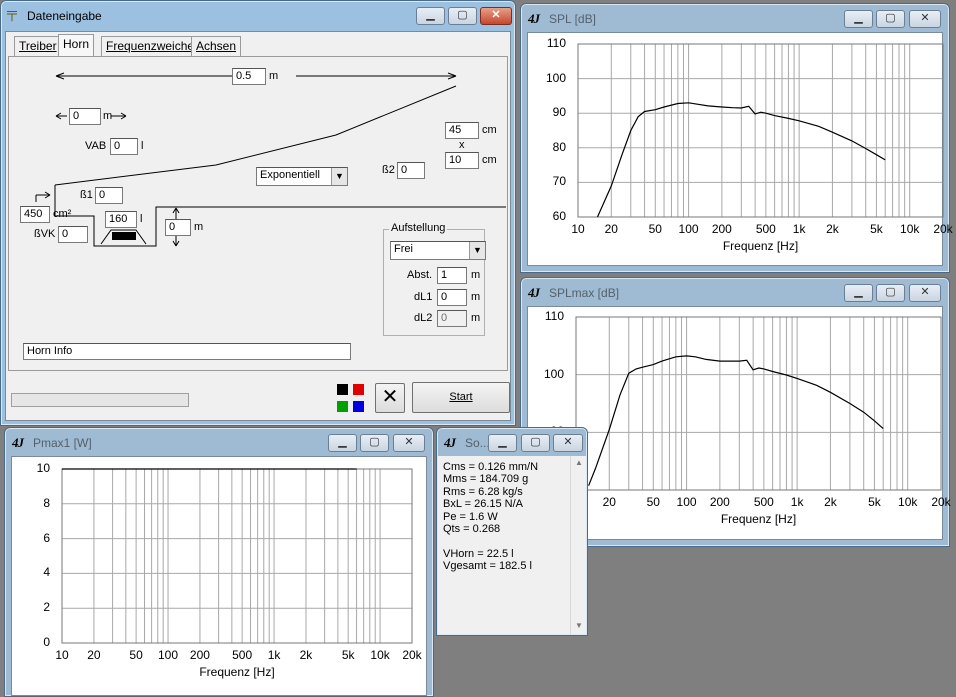  Describe the element at coordinates (472, 528) in the screenshot. I see `so-line: Qts = 0.268` at that location.